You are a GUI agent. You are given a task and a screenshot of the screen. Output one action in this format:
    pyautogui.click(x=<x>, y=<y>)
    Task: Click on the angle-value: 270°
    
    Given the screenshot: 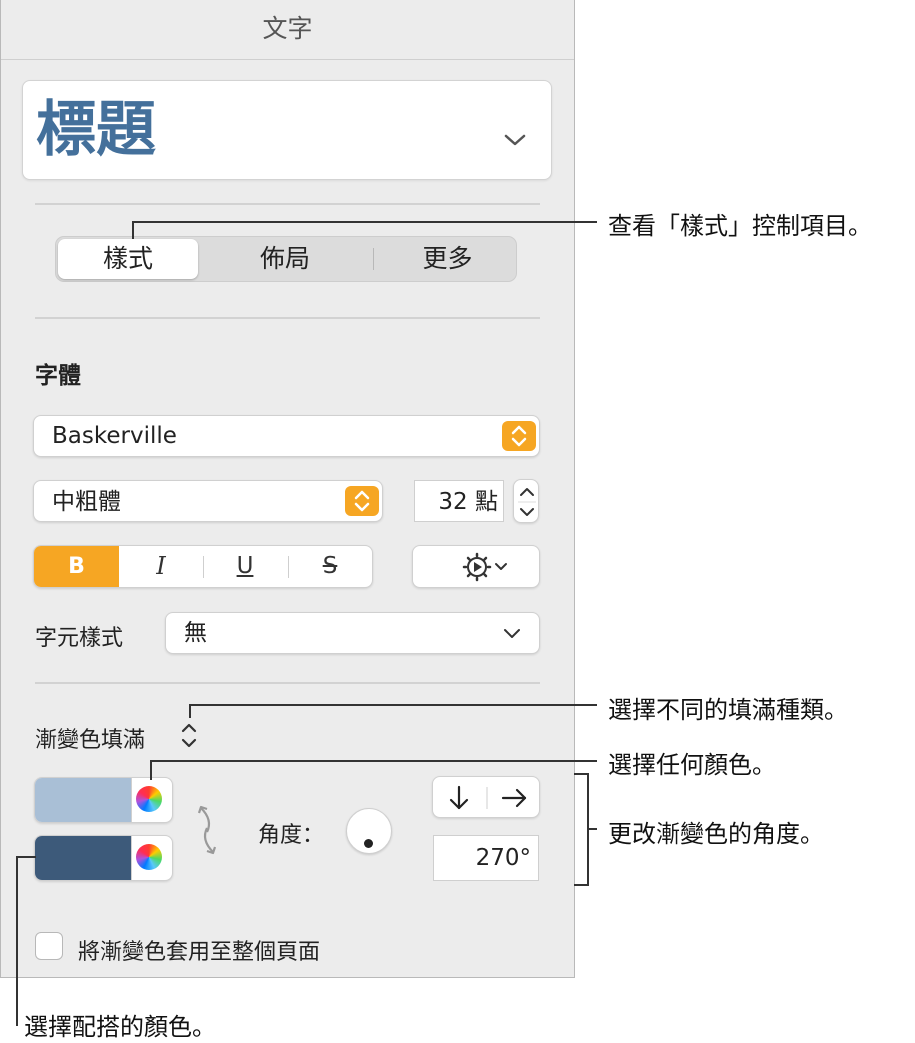 What is the action you would take?
    pyautogui.click(x=503, y=858)
    